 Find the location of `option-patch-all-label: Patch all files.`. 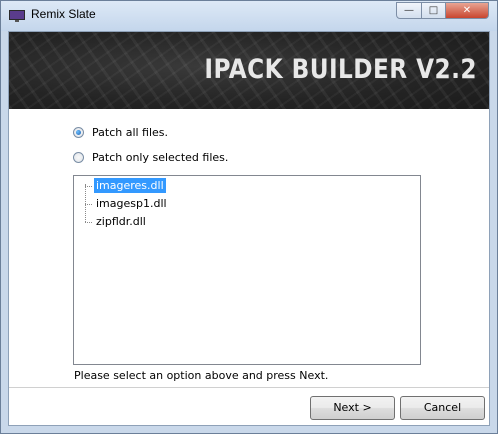

option-patch-all-label: Patch all files. is located at coordinates (130, 132).